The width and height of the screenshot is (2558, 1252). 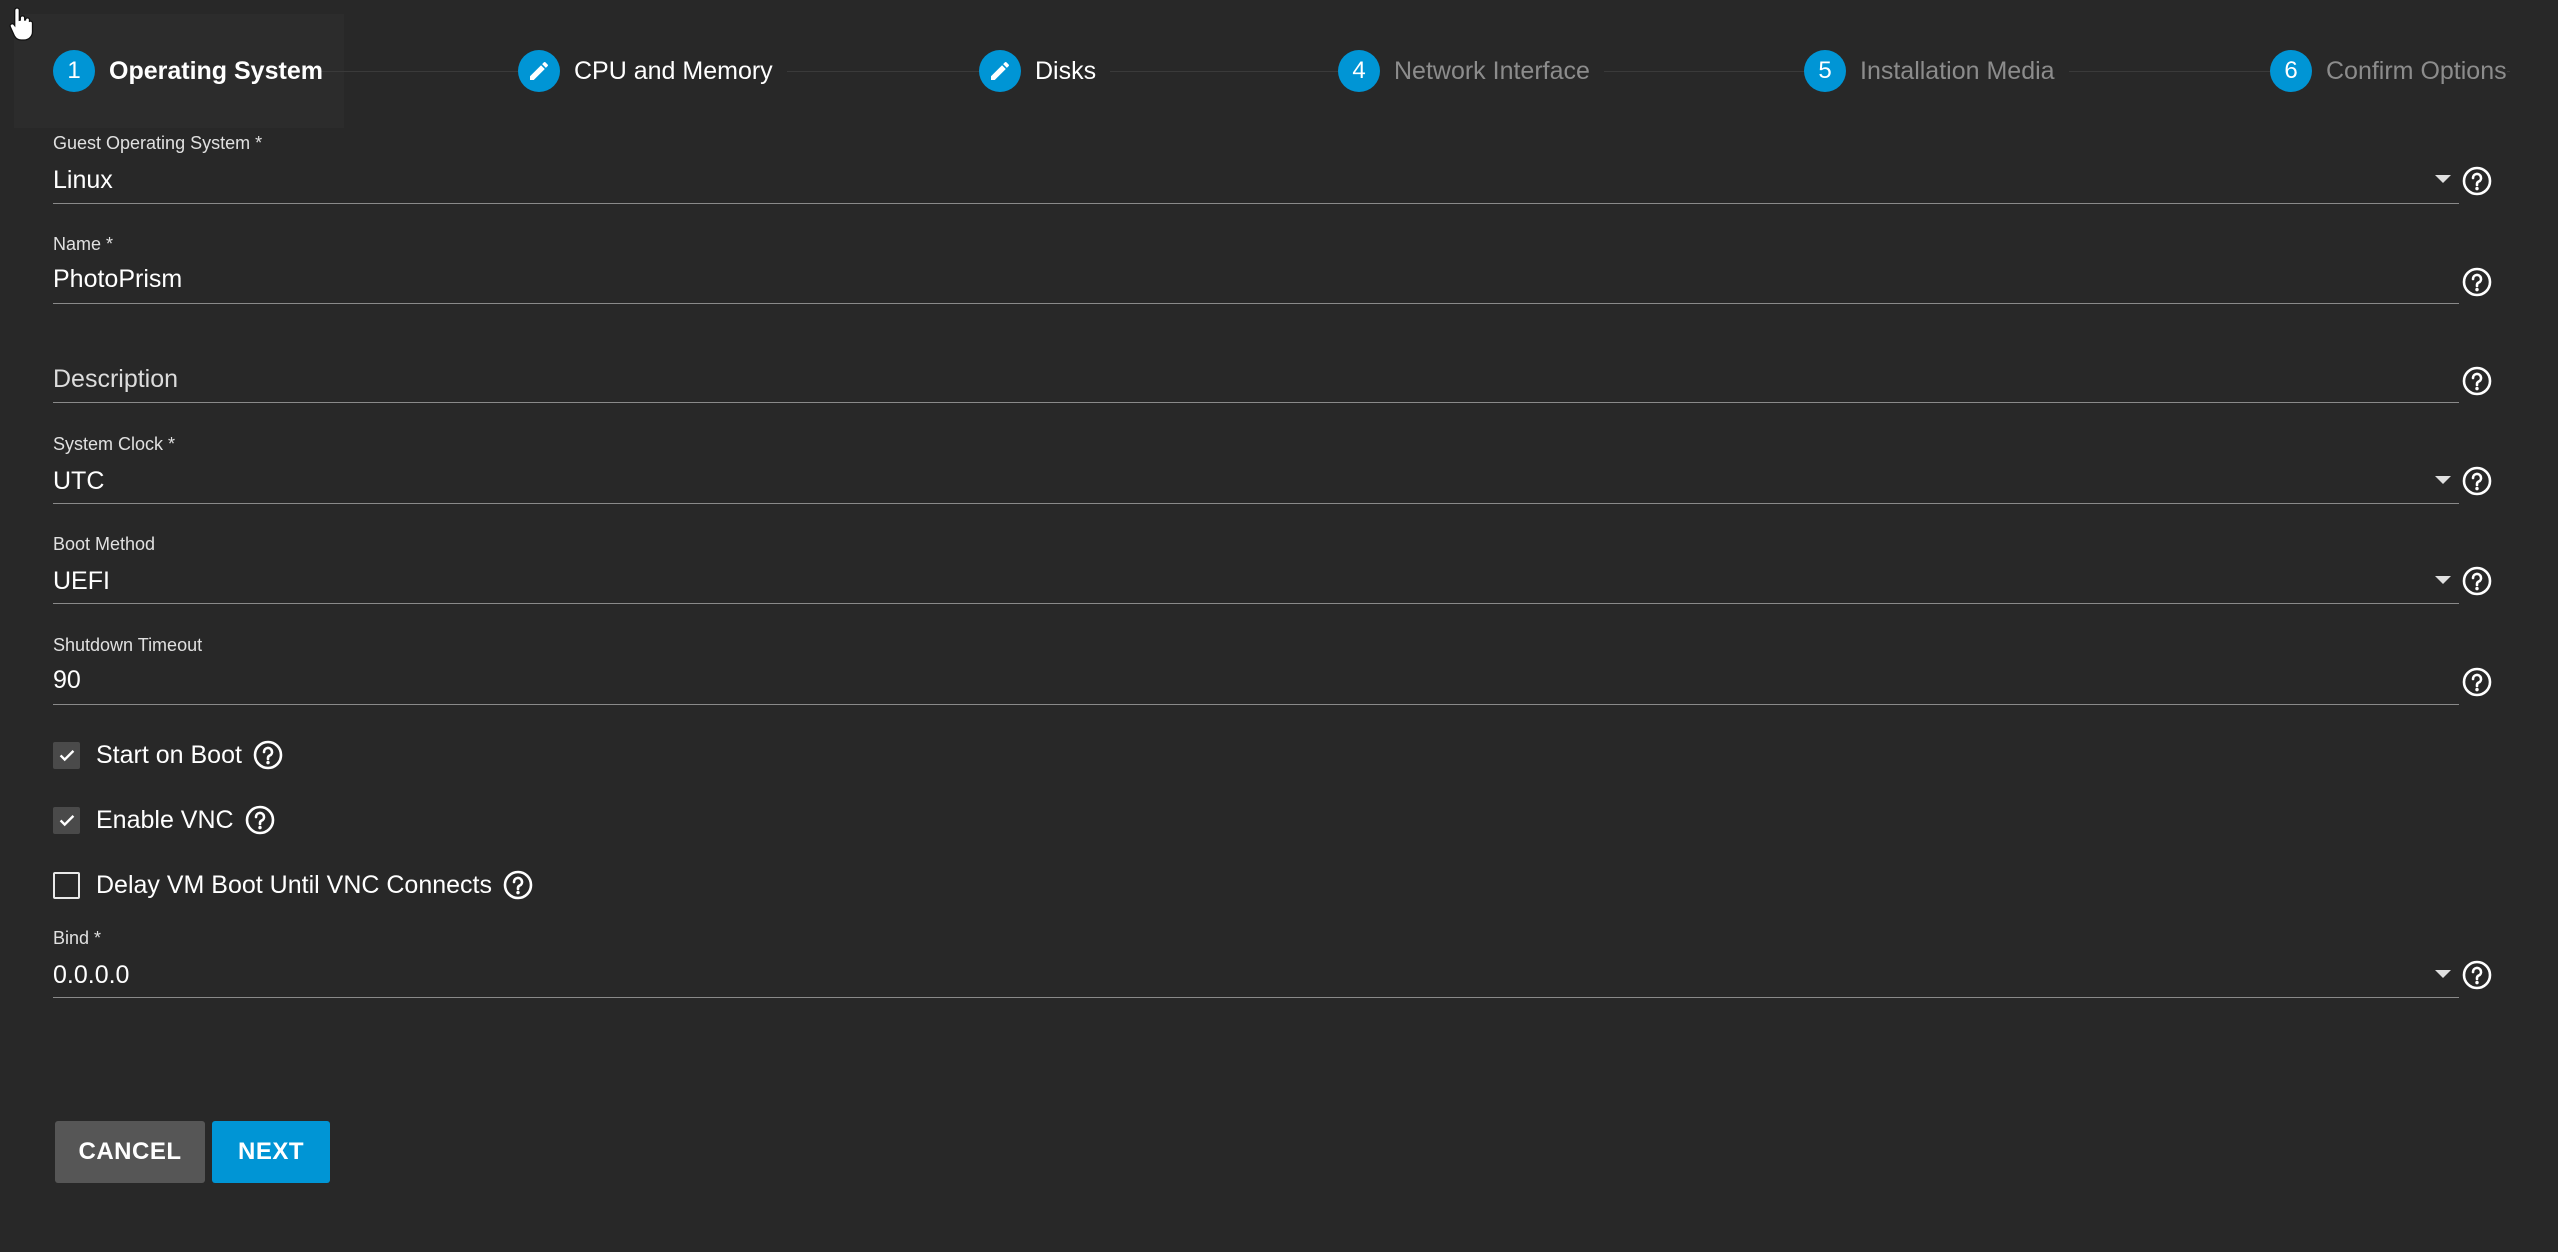 What do you see at coordinates (114, 444) in the screenshot?
I see `system-clock-label: System Clock *` at bounding box center [114, 444].